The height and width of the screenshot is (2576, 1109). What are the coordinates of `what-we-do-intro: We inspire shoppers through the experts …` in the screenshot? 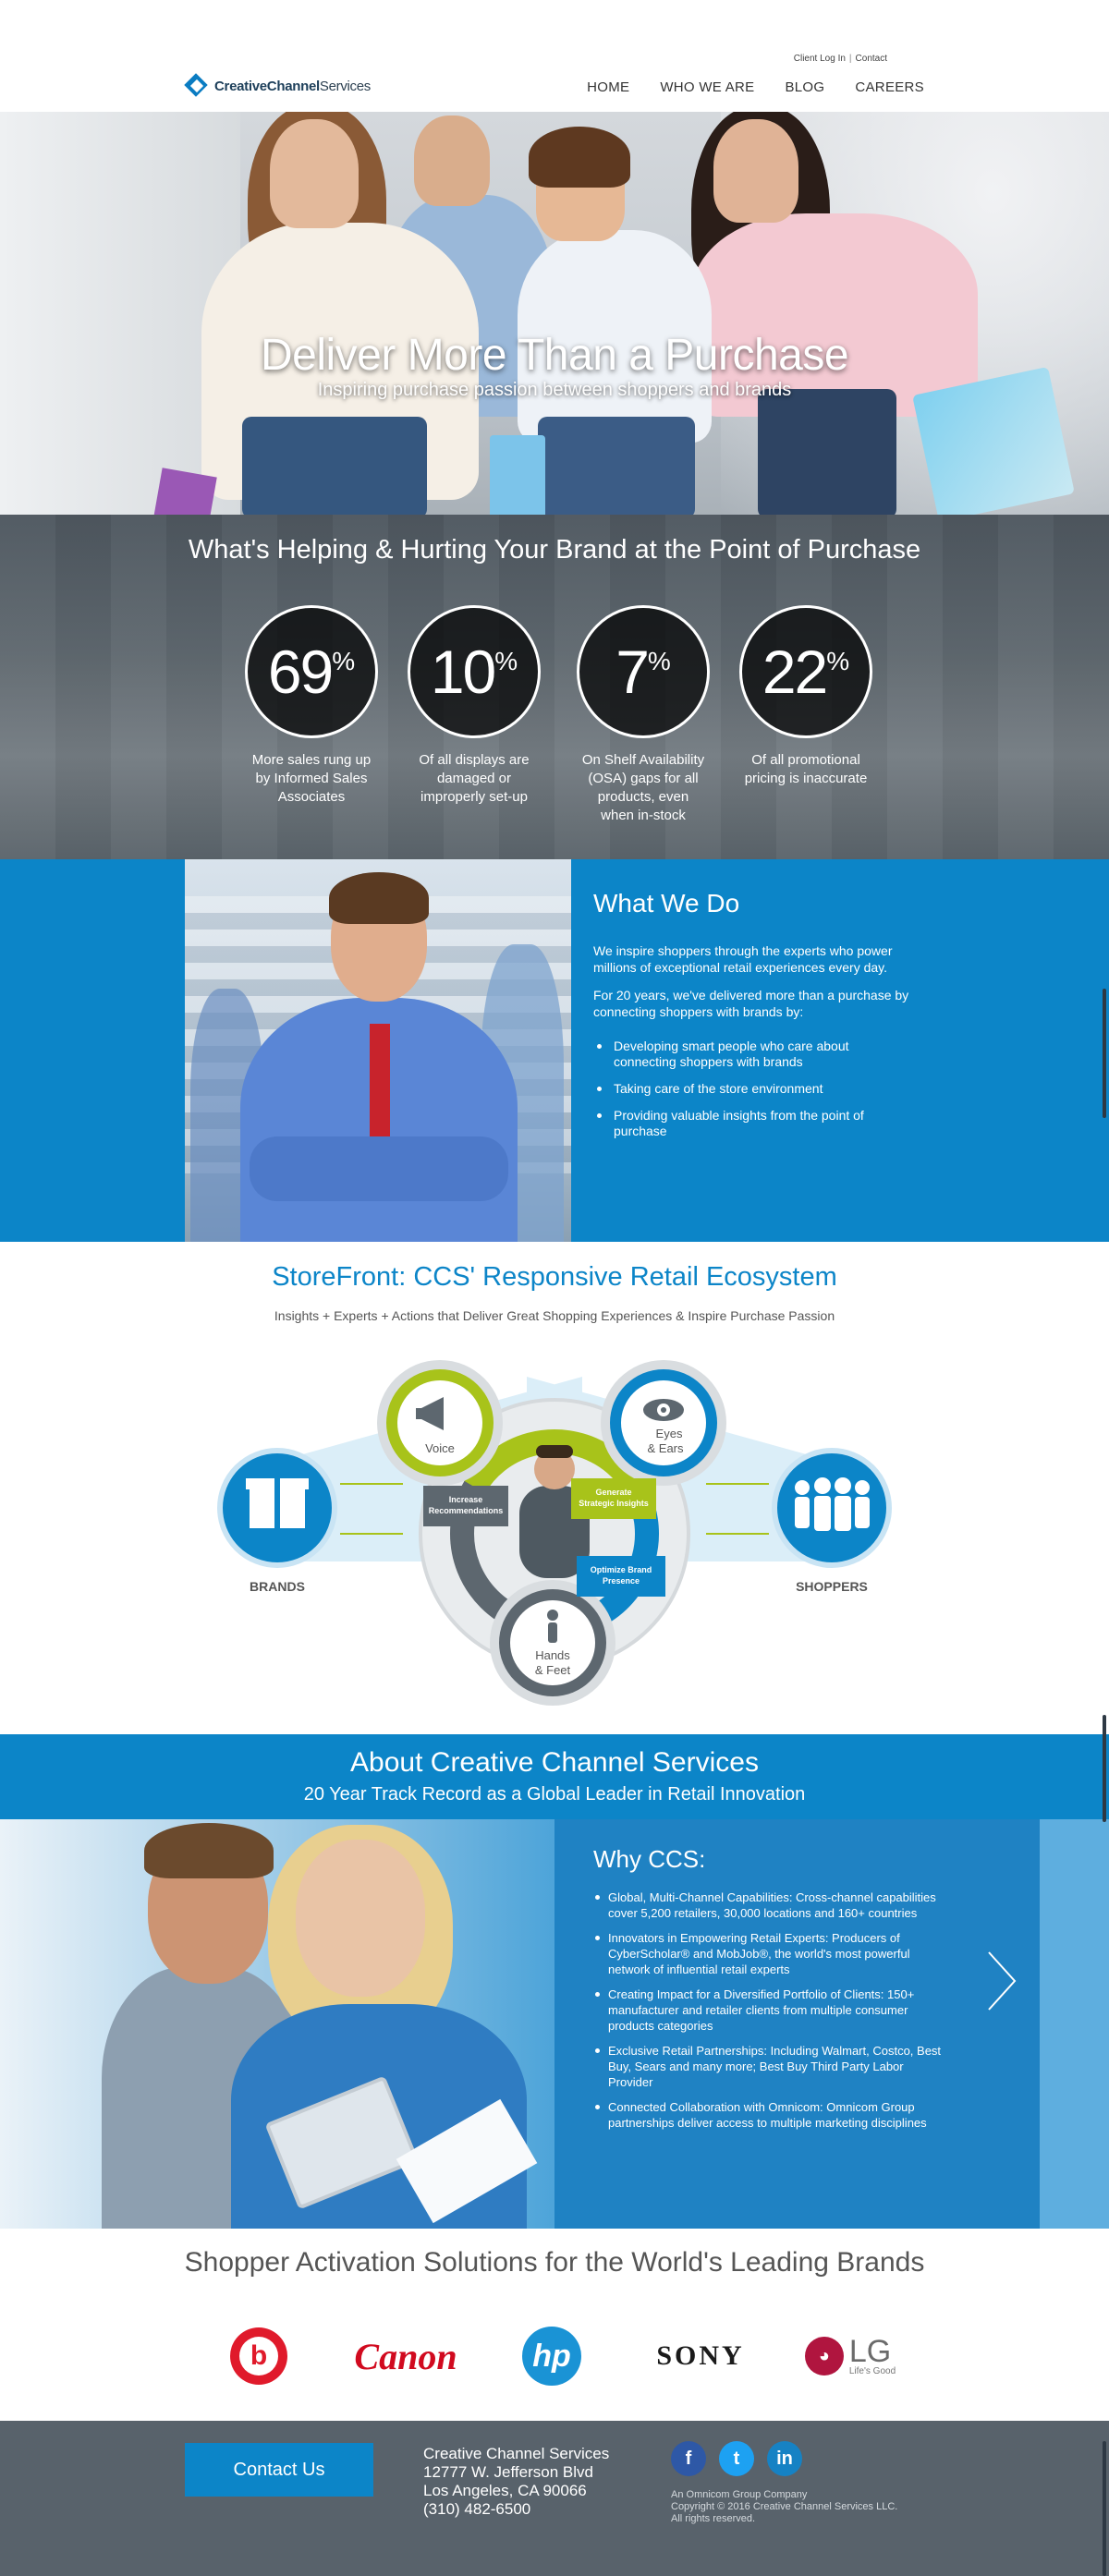 It's located at (743, 959).